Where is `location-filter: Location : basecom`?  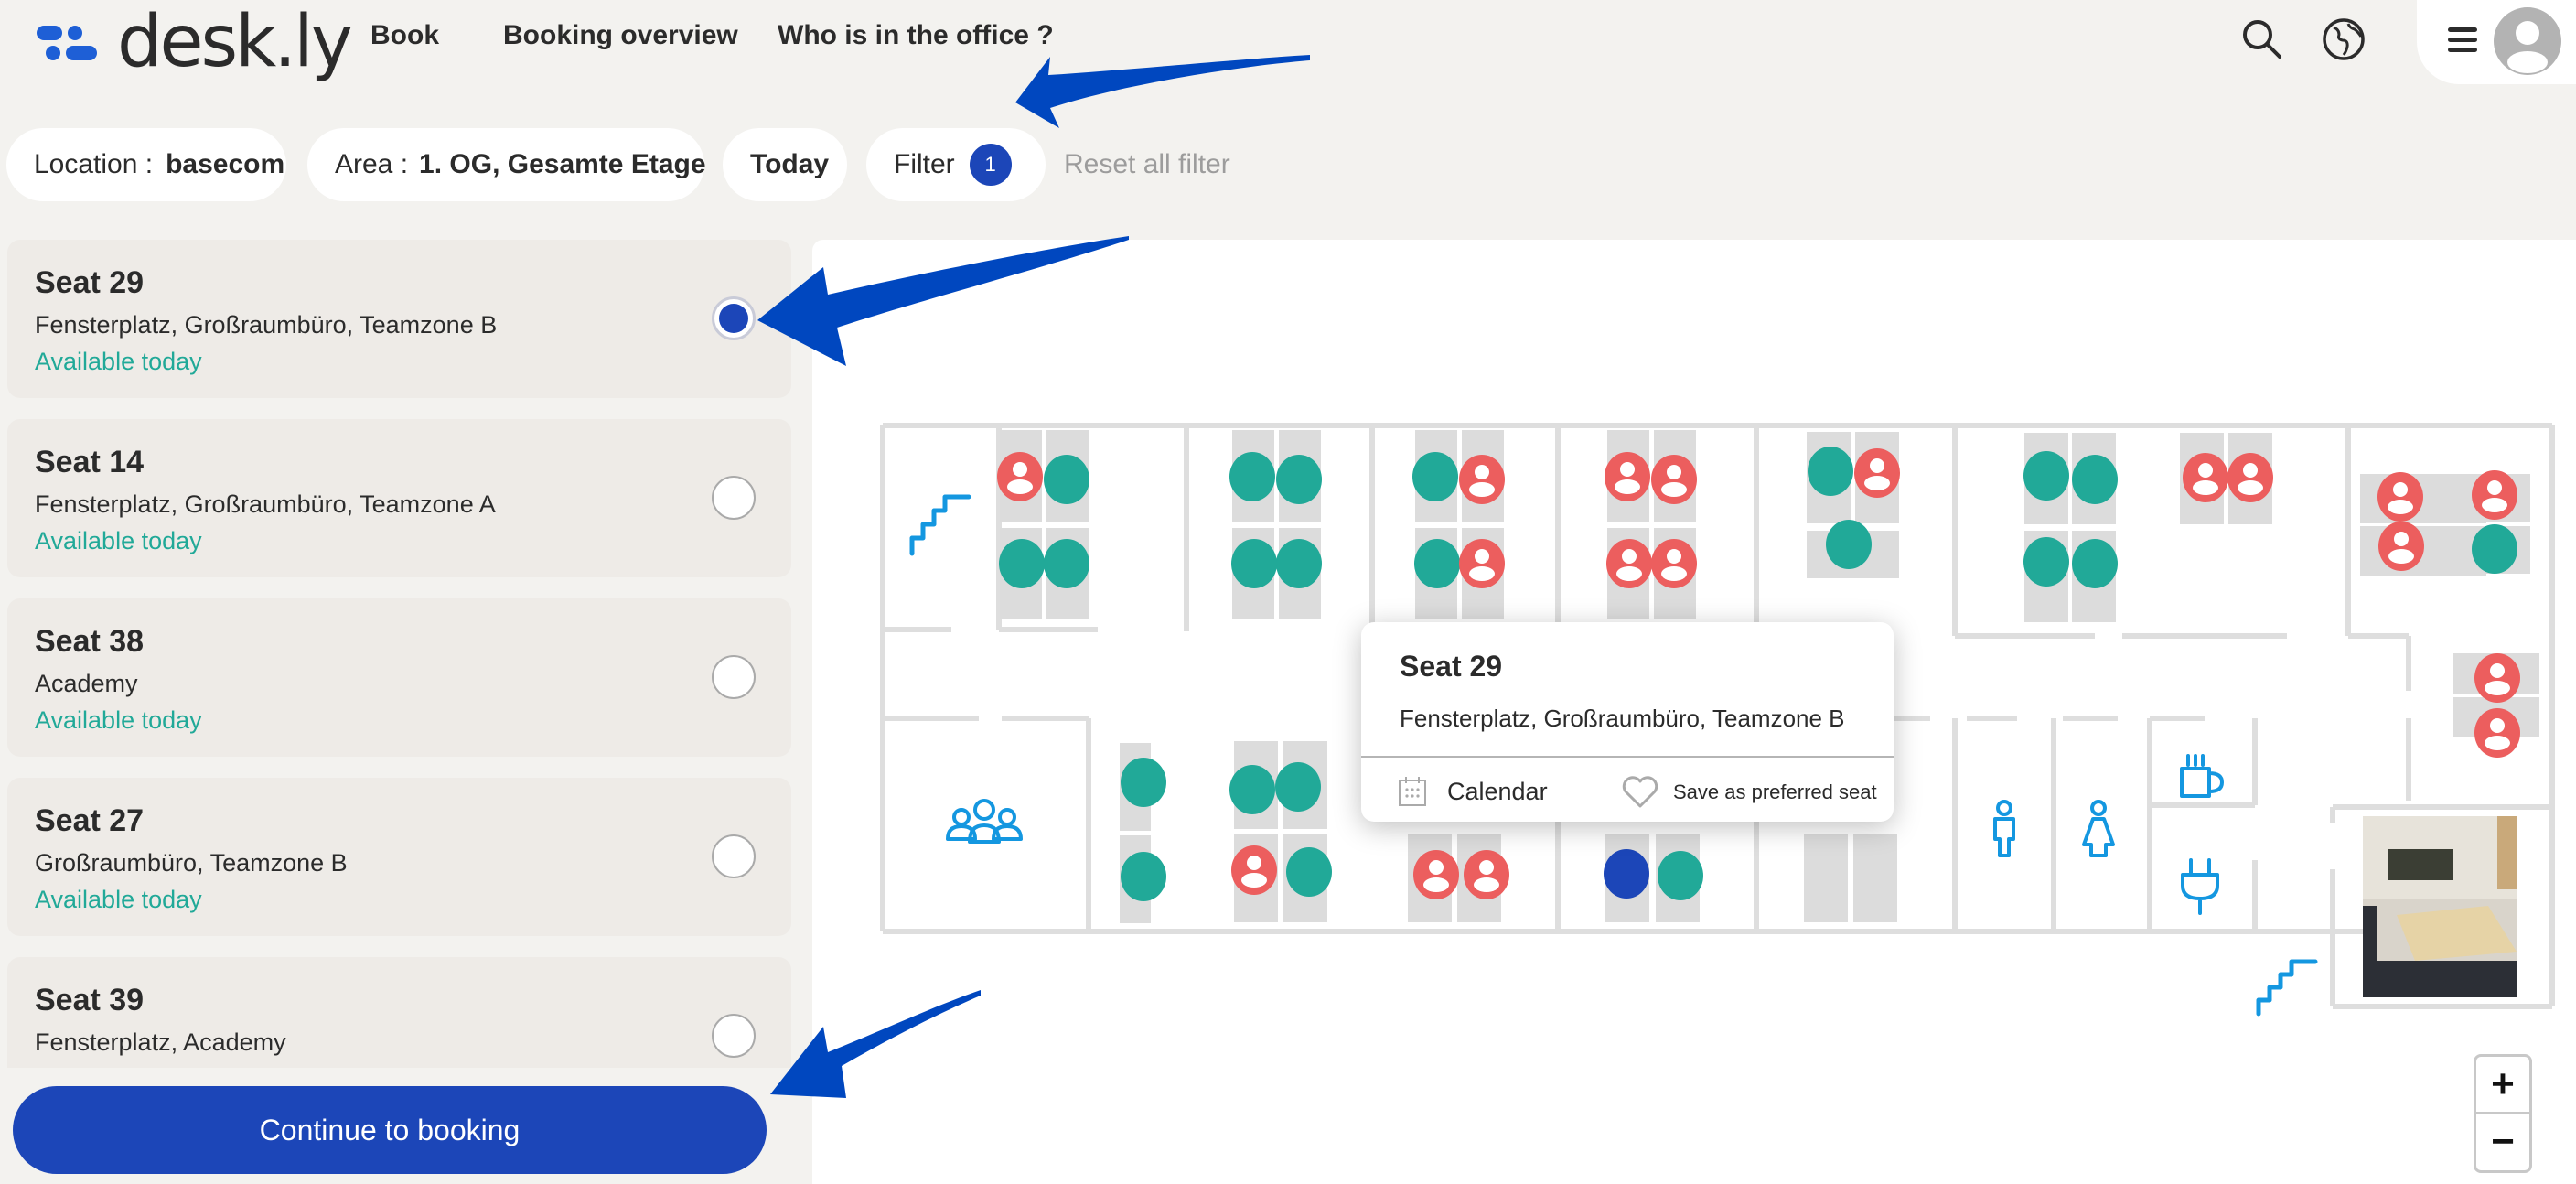 location-filter: Location : basecom is located at coordinates (146, 164).